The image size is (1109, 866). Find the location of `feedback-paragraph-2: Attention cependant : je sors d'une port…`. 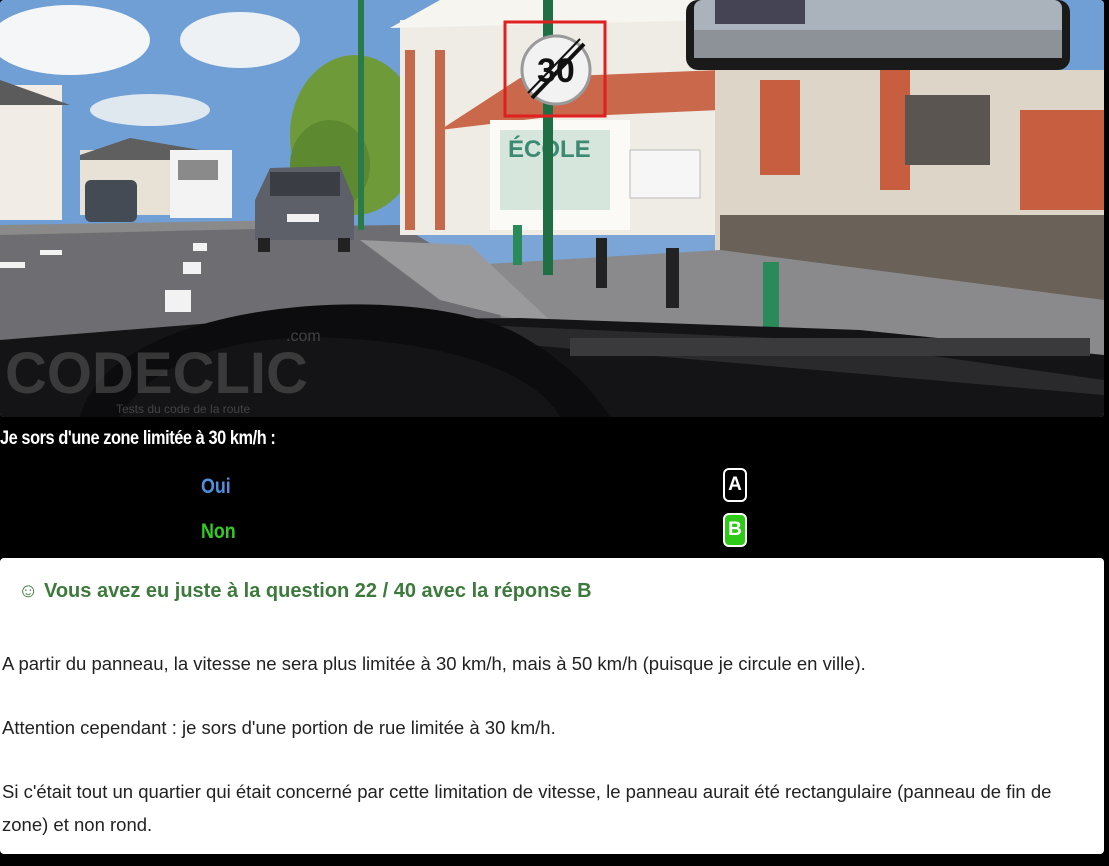

feedback-paragraph-2: Attention cependant : je sors d'une port… is located at coordinates (279, 727).